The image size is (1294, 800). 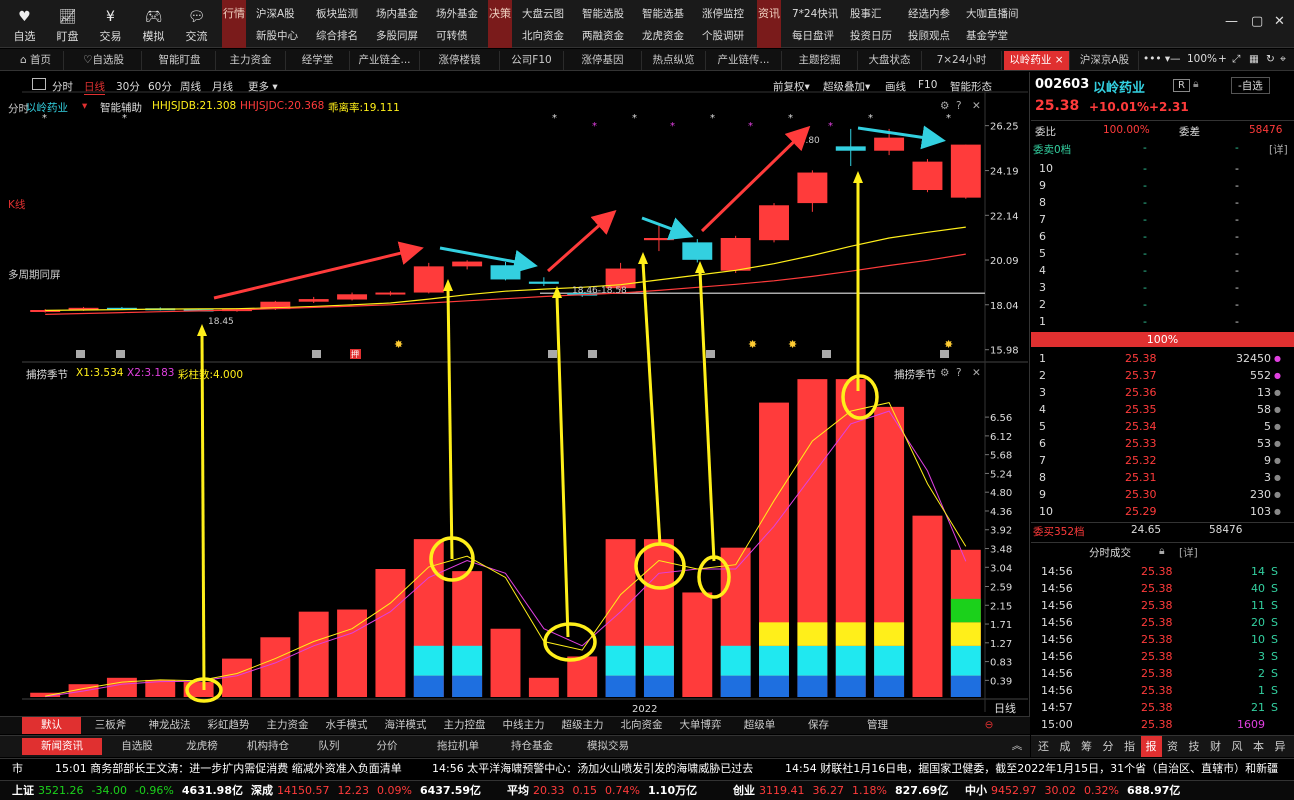 What do you see at coordinates (592, 769) in the screenshot?
I see `news-item: 14:56 太平洋海啸预警中心：汤加火山喷发引发的海啸威胁已过去` at bounding box center [592, 769].